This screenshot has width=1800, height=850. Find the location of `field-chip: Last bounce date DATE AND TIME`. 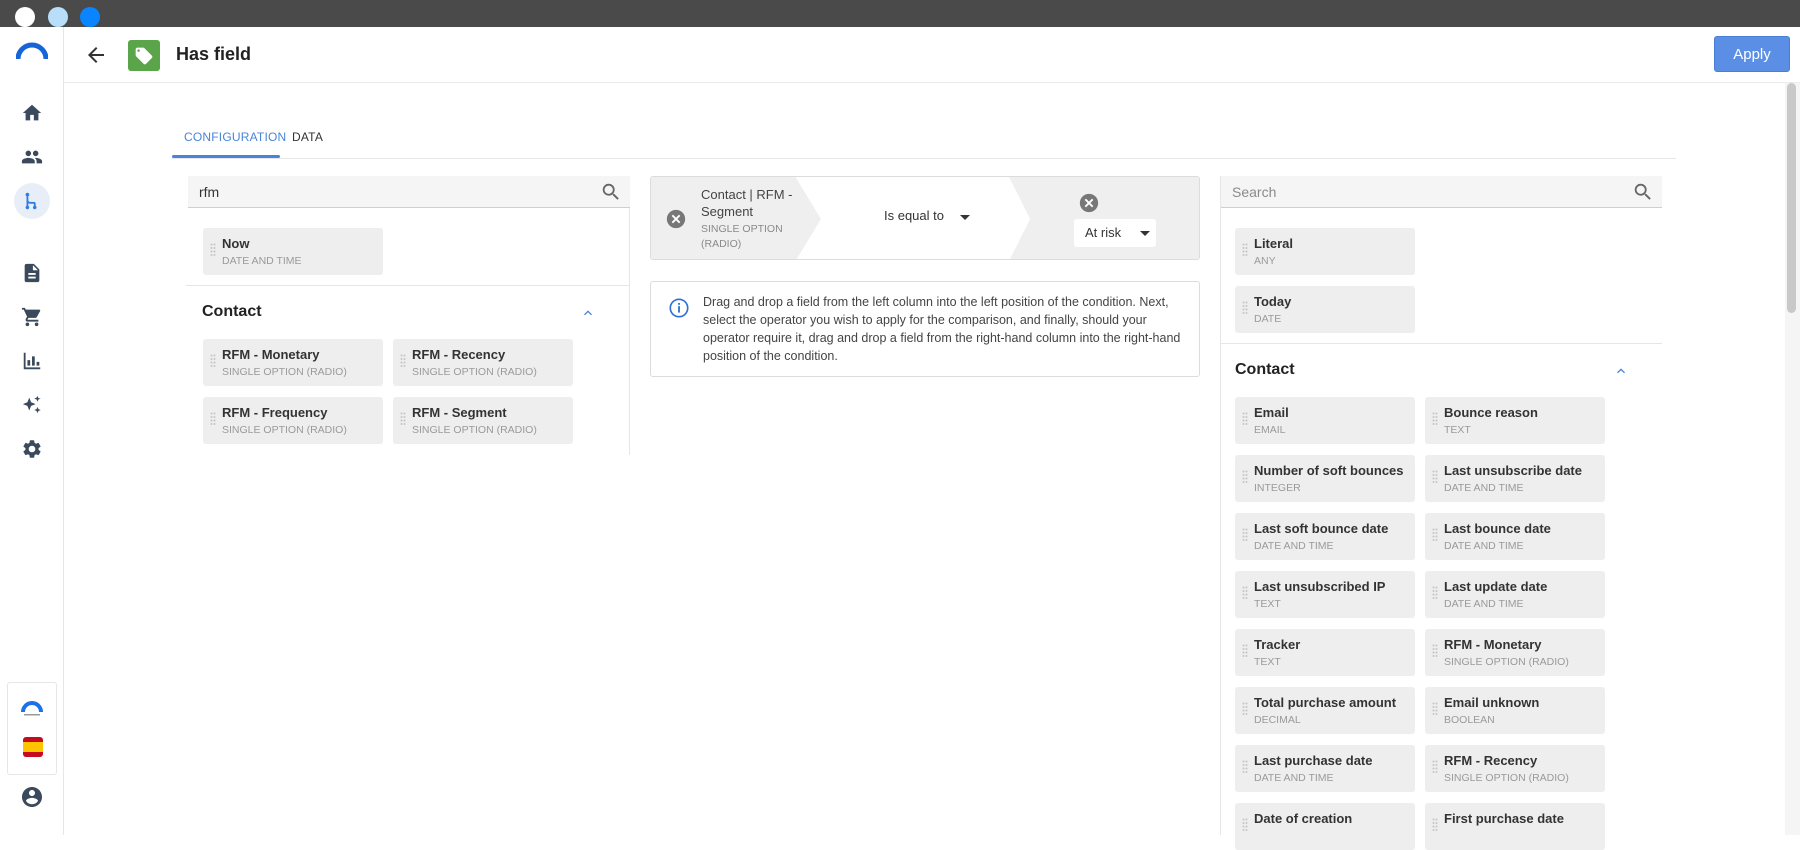

field-chip: Last bounce date DATE AND TIME is located at coordinates (1515, 536).